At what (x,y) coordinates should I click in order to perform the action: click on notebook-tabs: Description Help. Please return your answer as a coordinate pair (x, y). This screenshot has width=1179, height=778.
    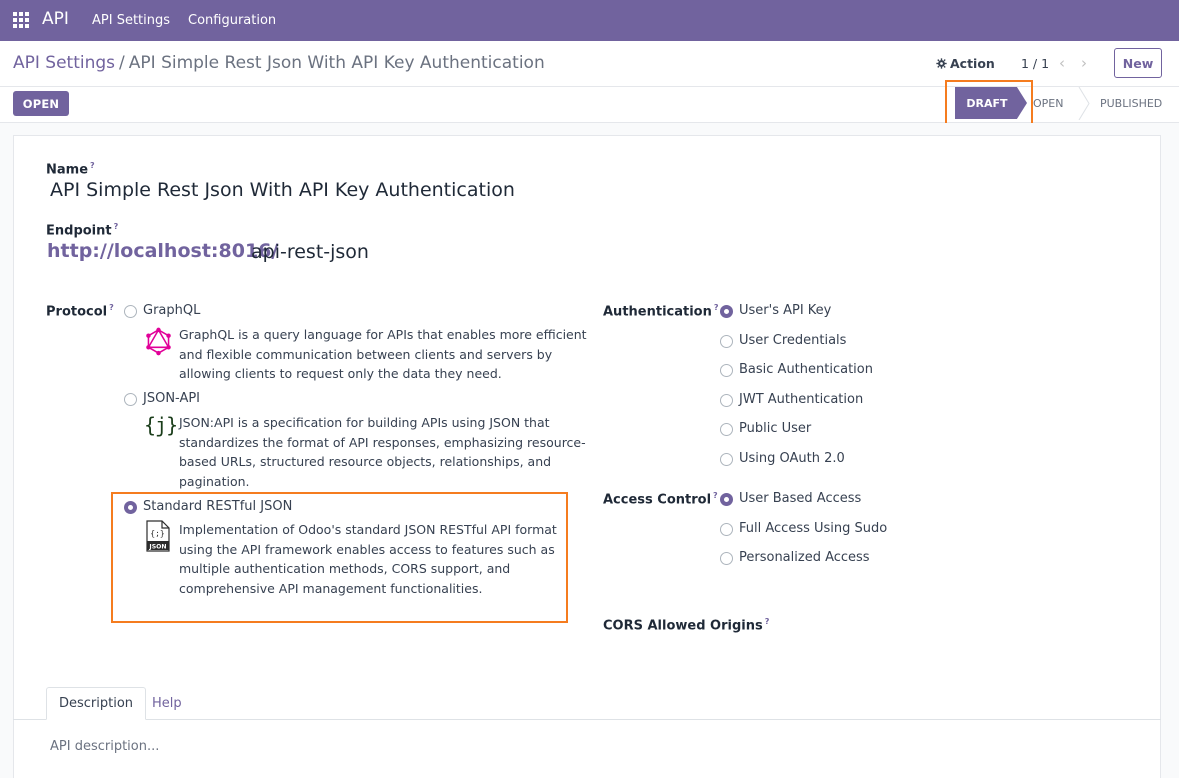
    Looking at the image, I should click on (587, 703).